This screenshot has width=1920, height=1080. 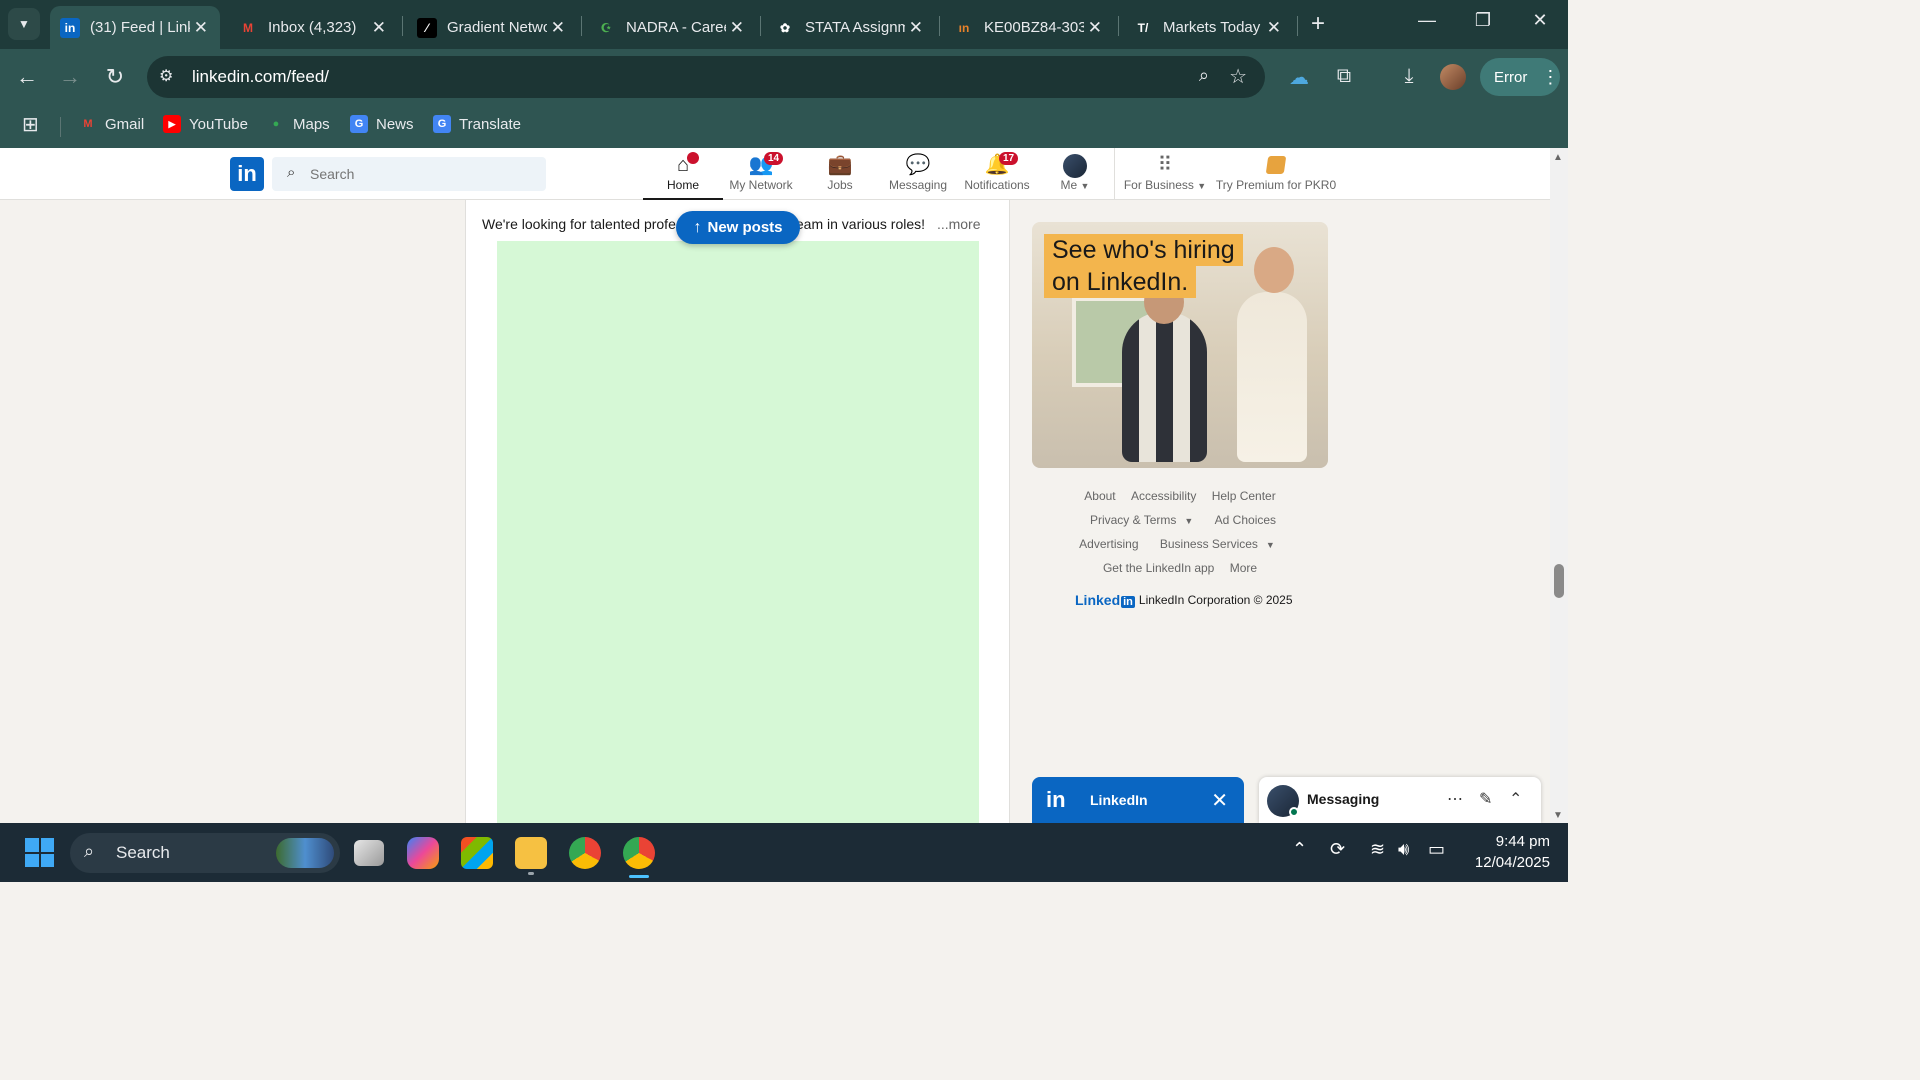 What do you see at coordinates (477, 124) in the screenshot?
I see `bookmark-translate: G Translate` at bounding box center [477, 124].